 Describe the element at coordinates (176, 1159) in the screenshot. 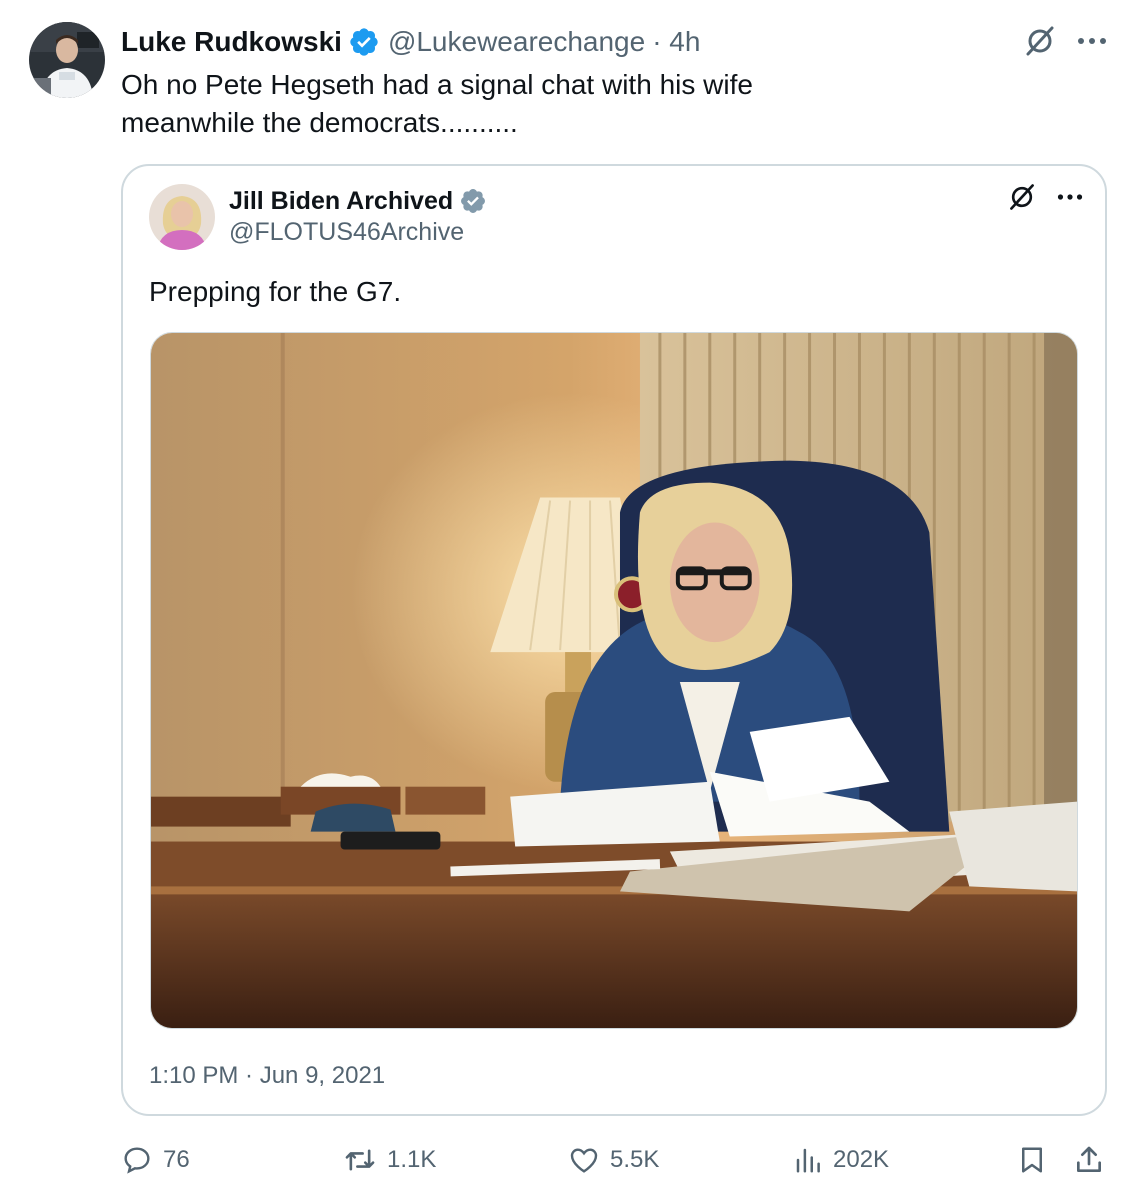

I see `reply-count: 76` at that location.